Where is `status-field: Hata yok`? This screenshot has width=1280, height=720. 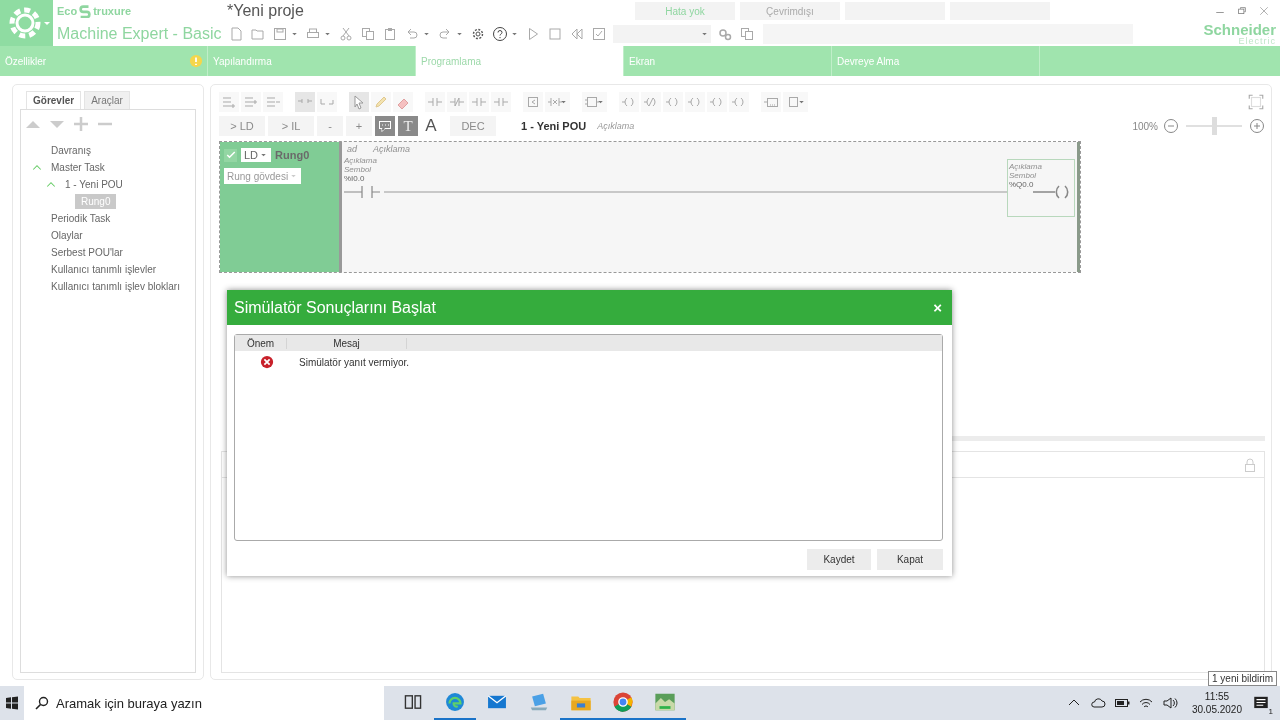
status-field: Hata yok is located at coordinates (685, 11).